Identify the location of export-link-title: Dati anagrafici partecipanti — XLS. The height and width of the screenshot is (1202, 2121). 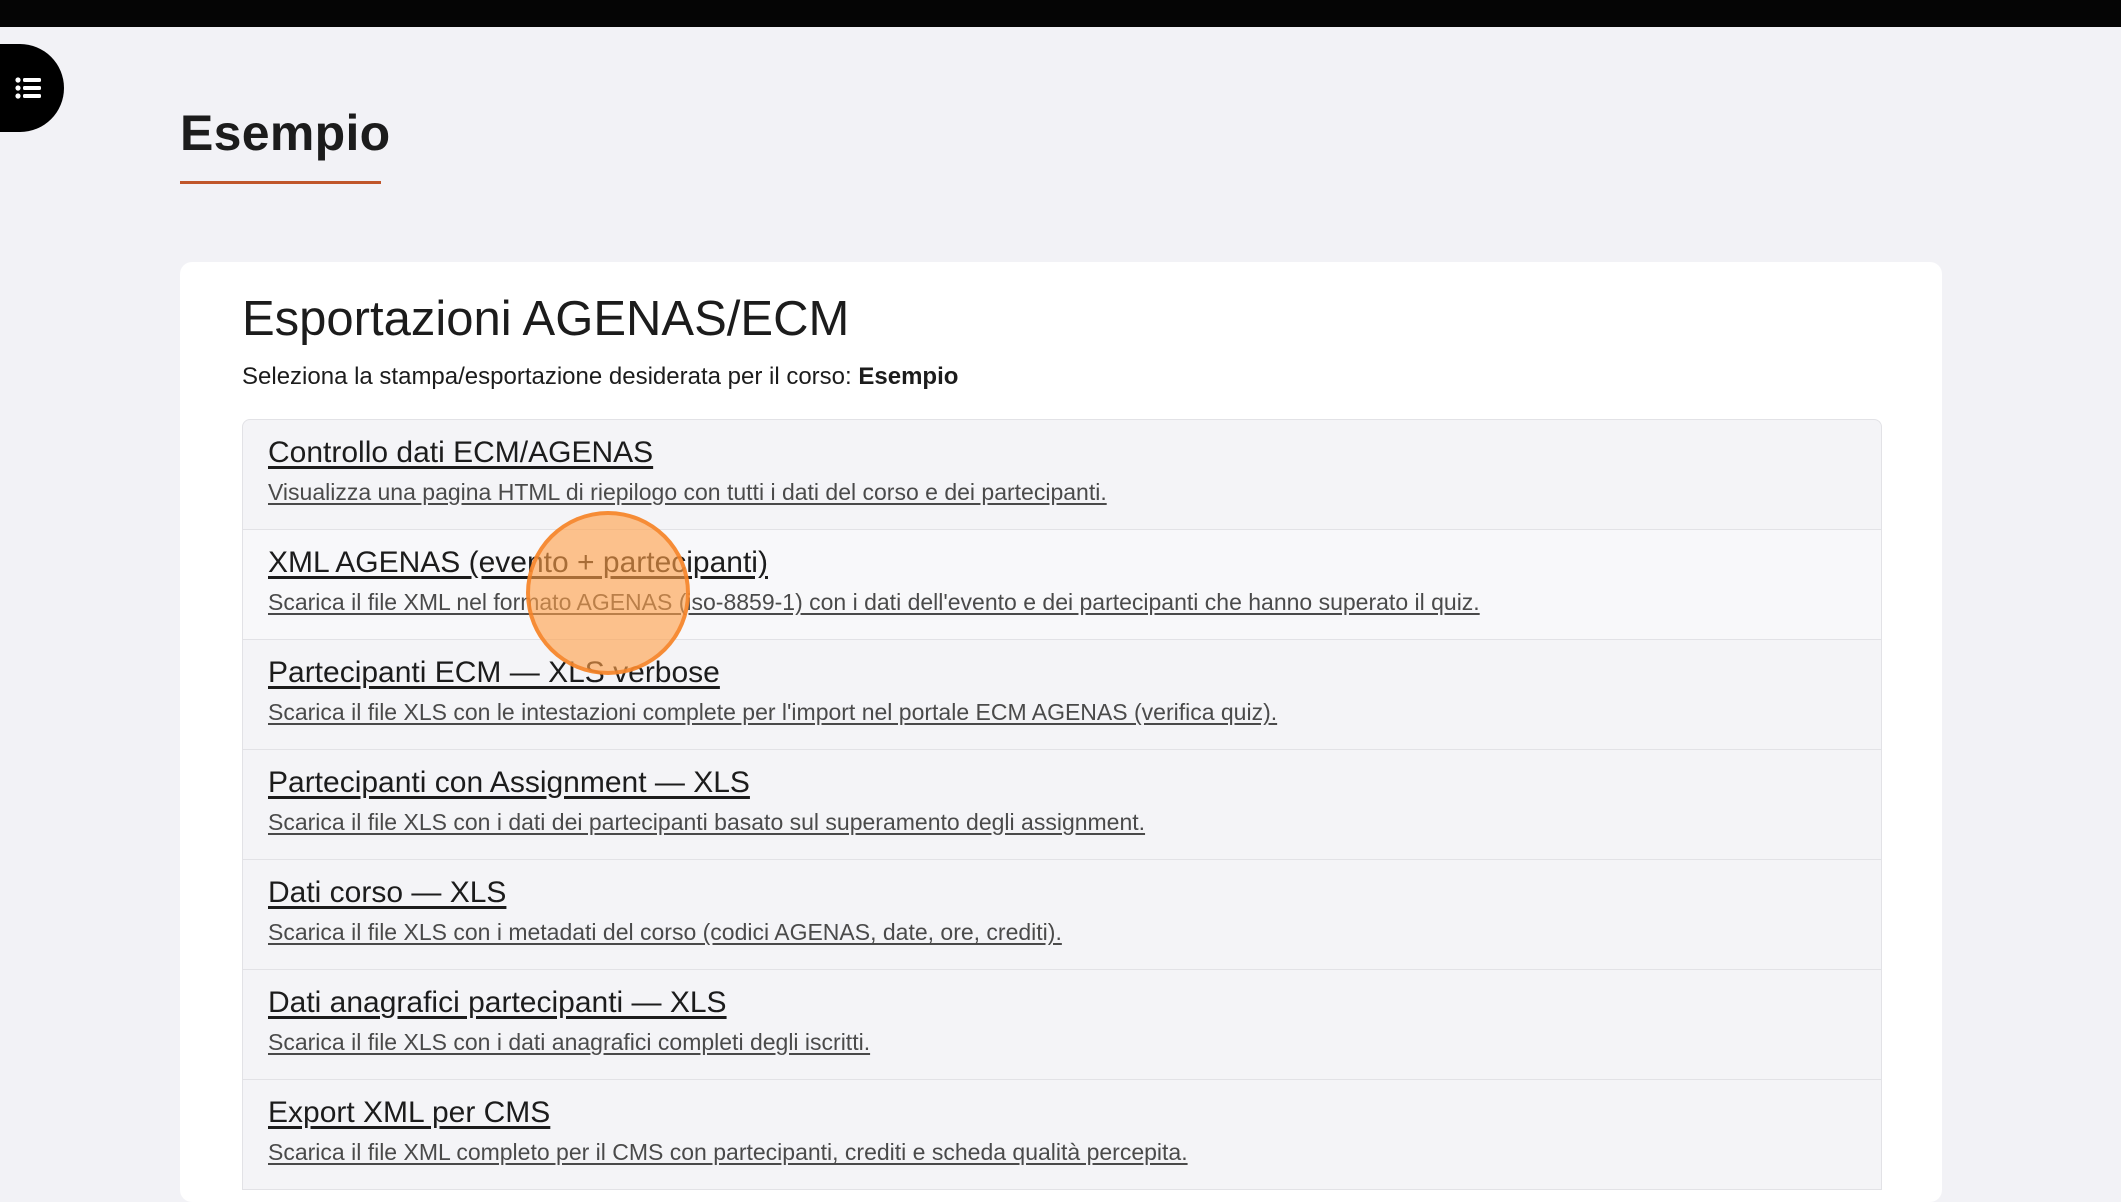
(1074, 1003).